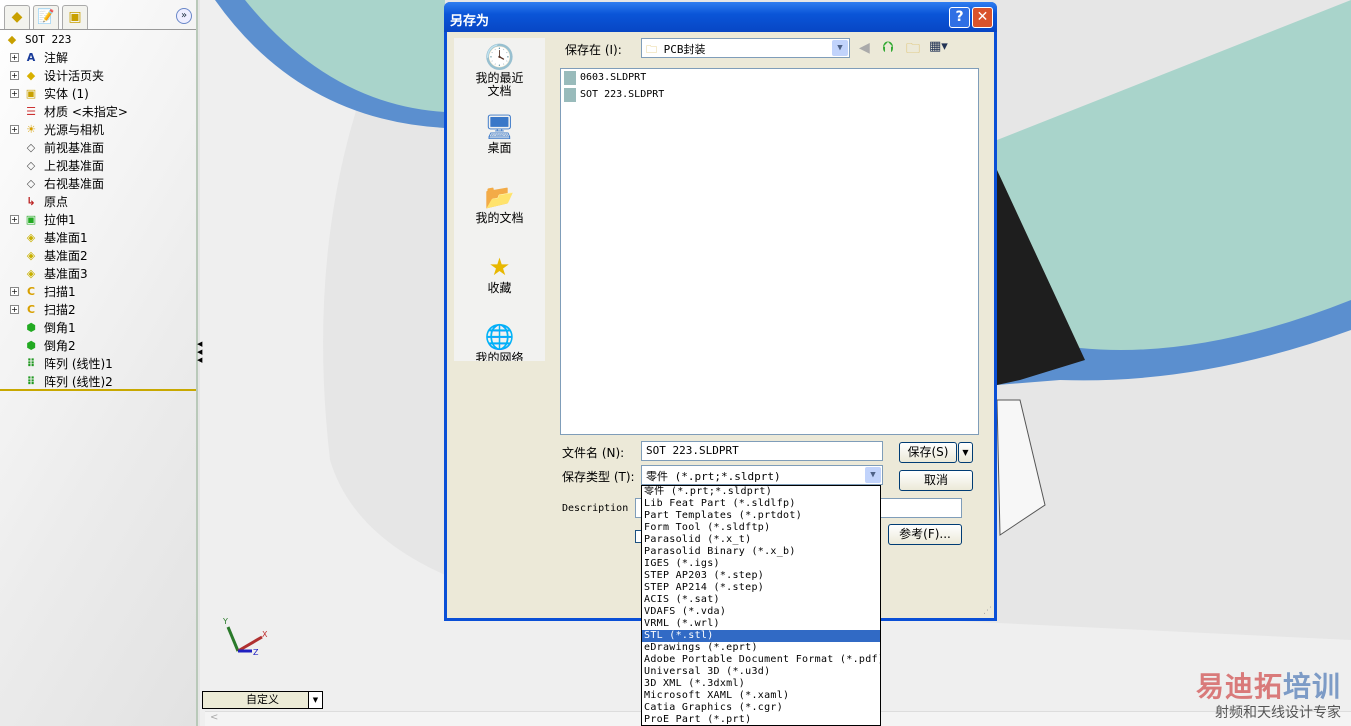 The image size is (1351, 726). I want to click on tree-item: ☰ 材质 <未指定>, so click(98, 111).